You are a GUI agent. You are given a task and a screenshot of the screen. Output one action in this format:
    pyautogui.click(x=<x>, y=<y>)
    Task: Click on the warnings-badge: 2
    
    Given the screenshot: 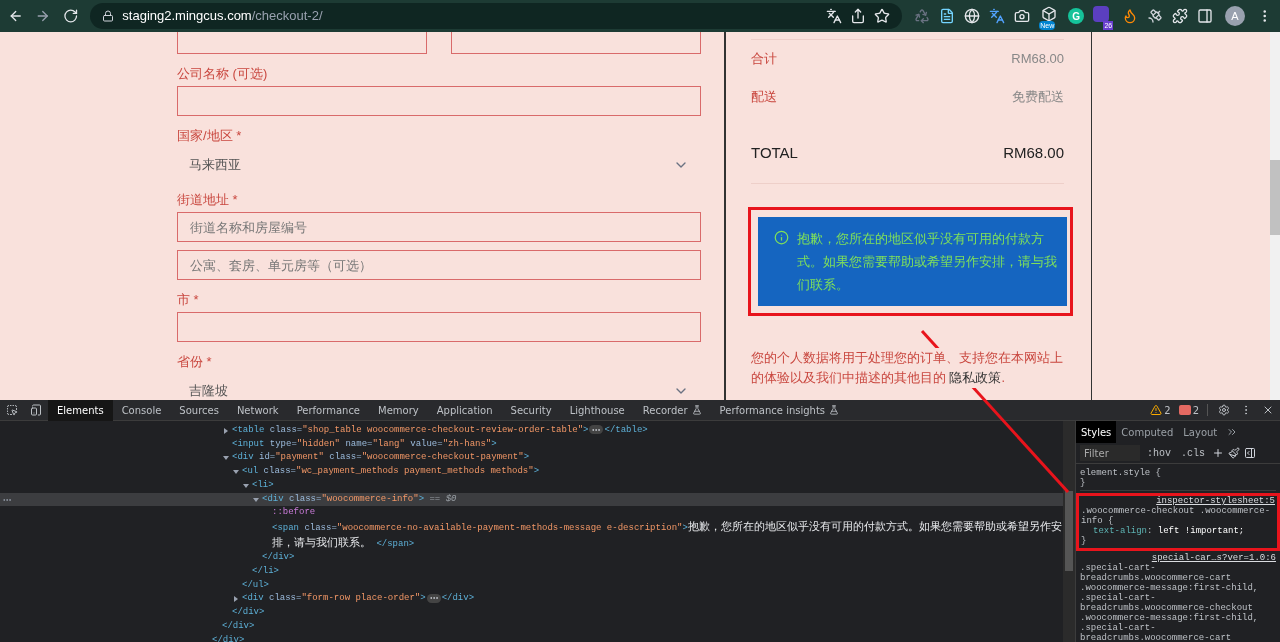 What is the action you would take?
    pyautogui.click(x=1160, y=410)
    